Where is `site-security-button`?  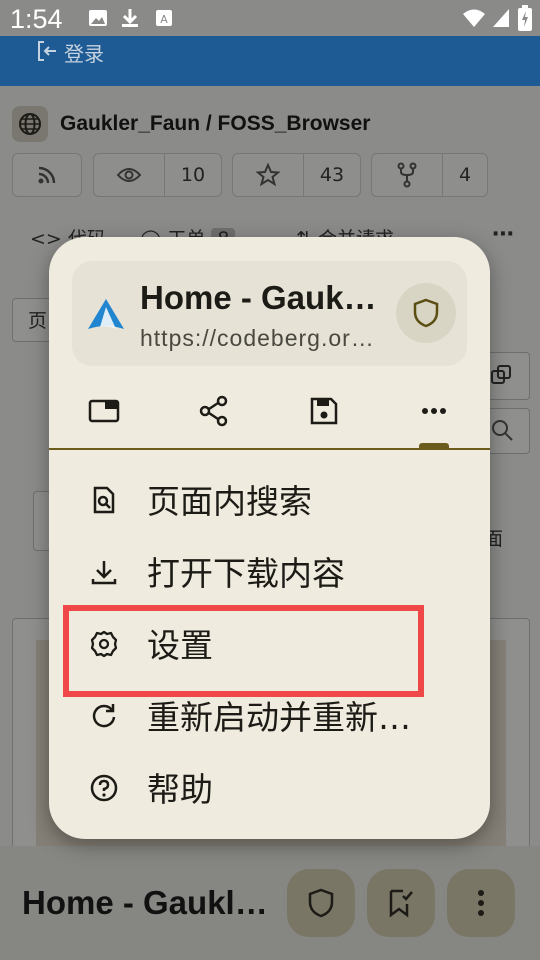 site-security-button is located at coordinates (426, 313).